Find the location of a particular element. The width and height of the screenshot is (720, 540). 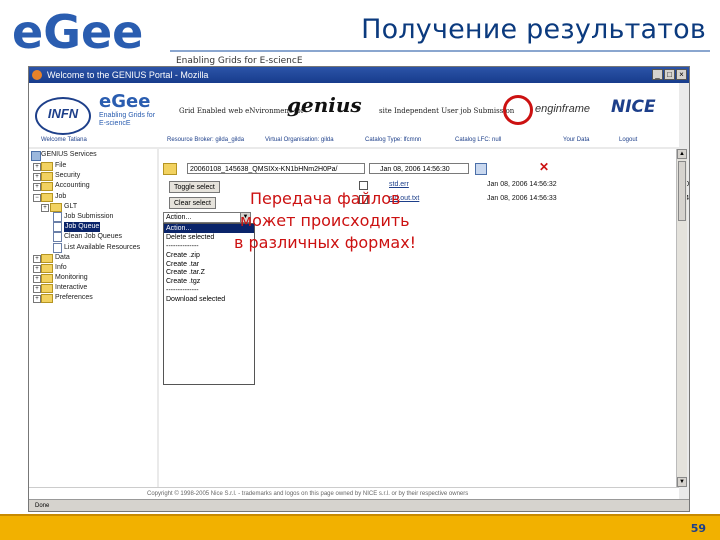

help-link: Your Data is located at coordinates (576, 140).